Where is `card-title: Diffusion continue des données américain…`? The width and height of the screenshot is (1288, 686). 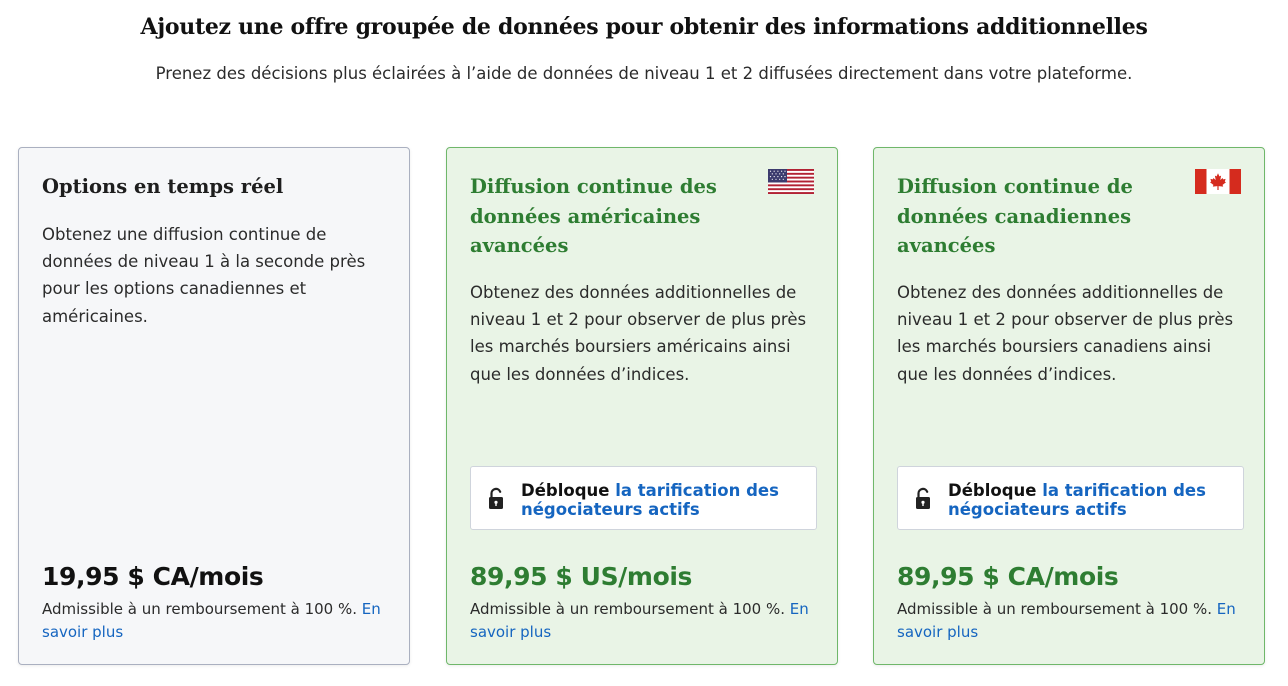
card-title: Diffusion continue des données américain… is located at coordinates (593, 216).